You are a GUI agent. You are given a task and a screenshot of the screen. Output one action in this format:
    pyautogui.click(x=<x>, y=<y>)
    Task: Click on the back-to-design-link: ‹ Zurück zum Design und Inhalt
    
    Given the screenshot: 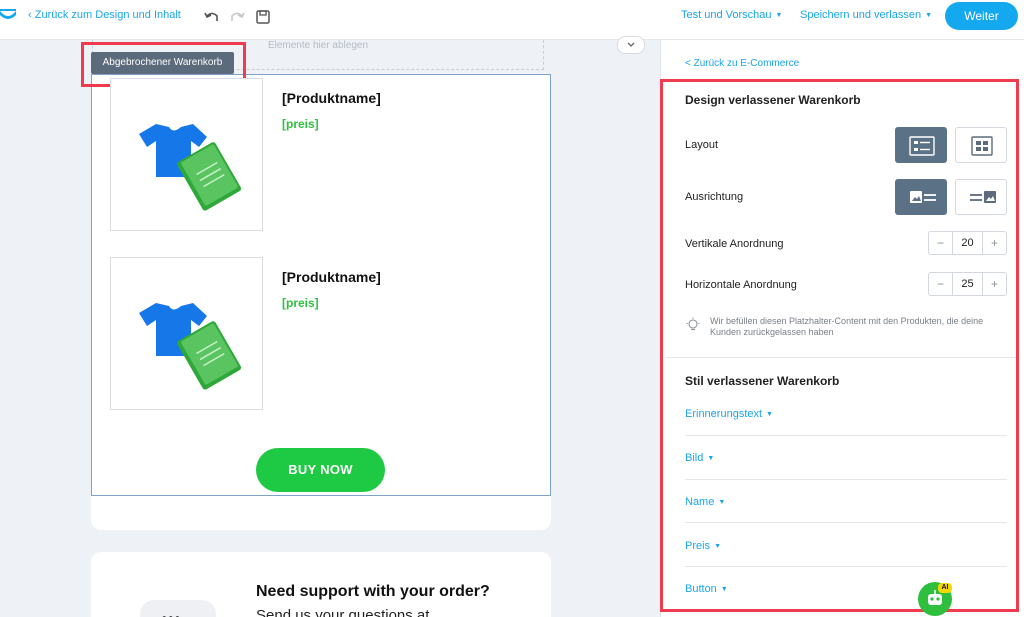 What is the action you would take?
    pyautogui.click(x=104, y=15)
    